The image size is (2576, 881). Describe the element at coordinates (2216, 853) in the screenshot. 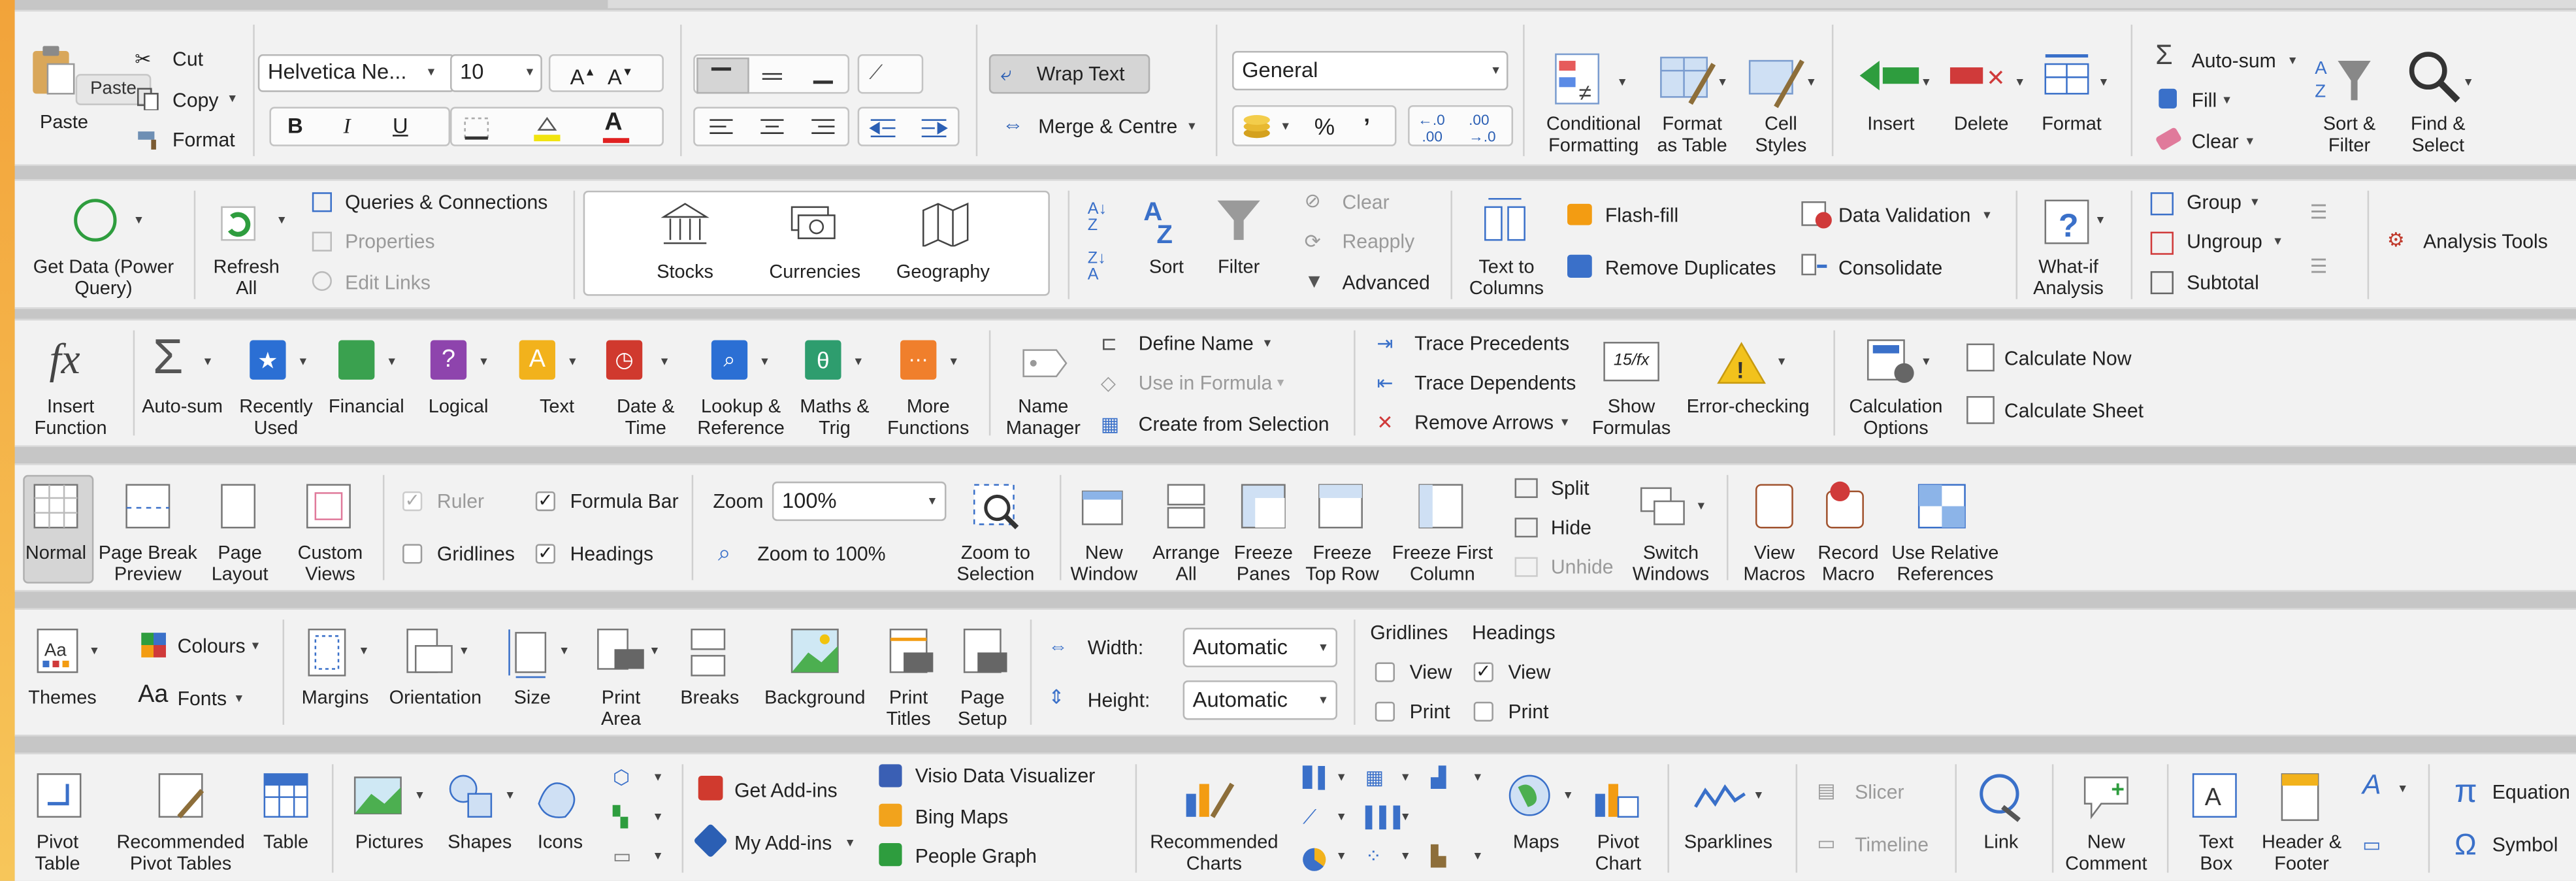

I see `text-box-button: Text Box` at that location.